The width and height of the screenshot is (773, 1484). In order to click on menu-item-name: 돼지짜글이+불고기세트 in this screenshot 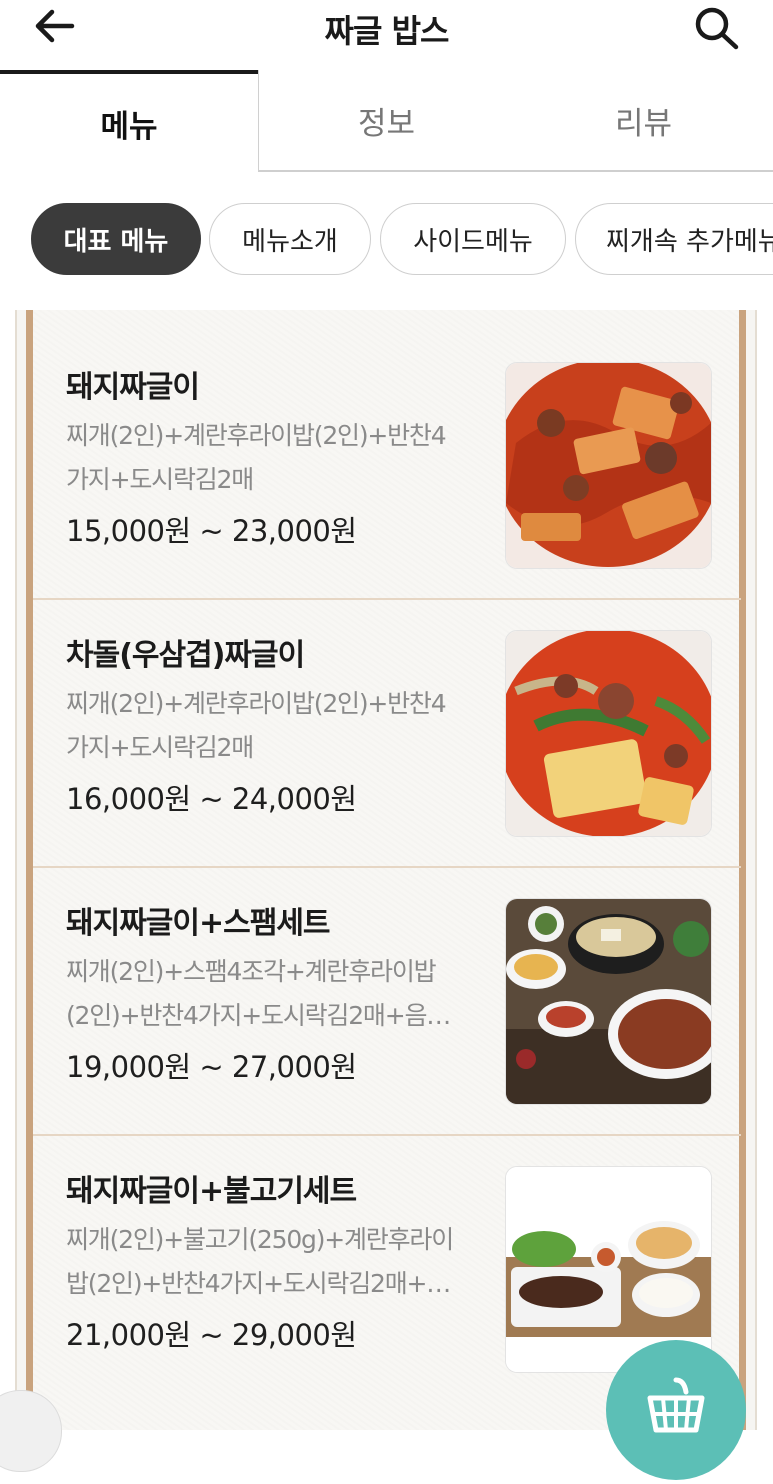, I will do `click(211, 1191)`.